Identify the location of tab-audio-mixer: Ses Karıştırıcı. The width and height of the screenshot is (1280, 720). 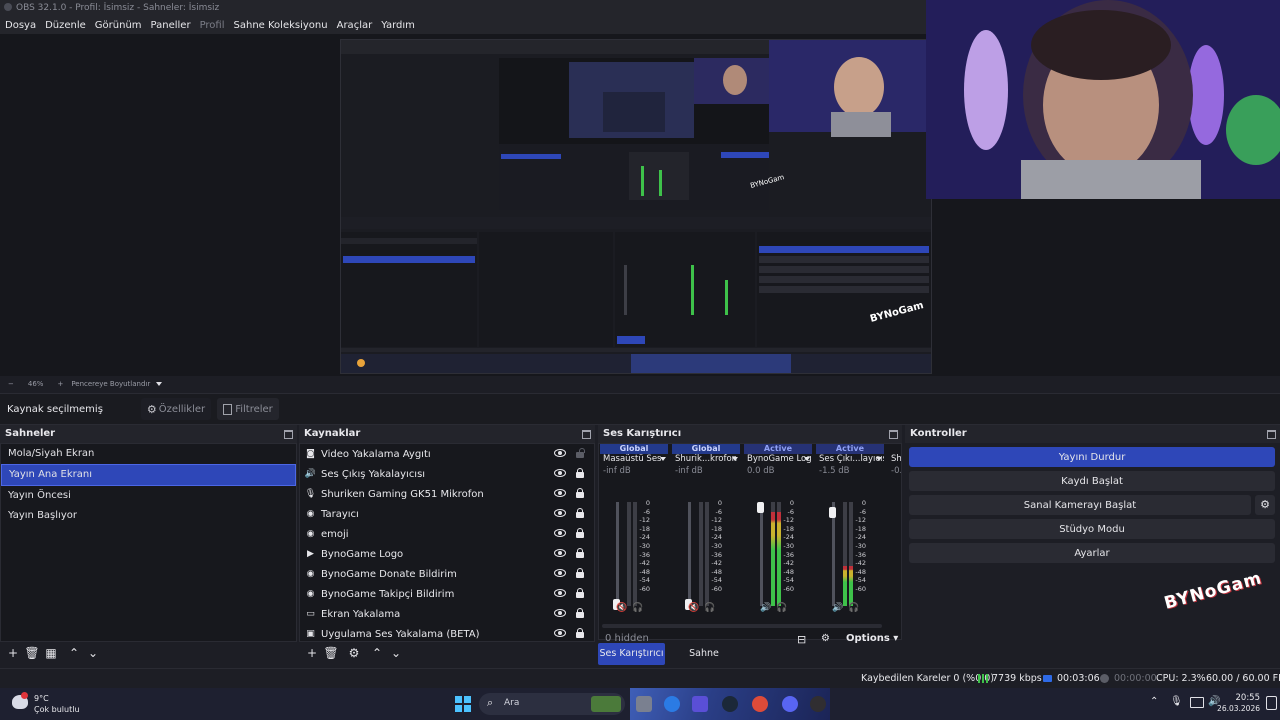
(631, 654).